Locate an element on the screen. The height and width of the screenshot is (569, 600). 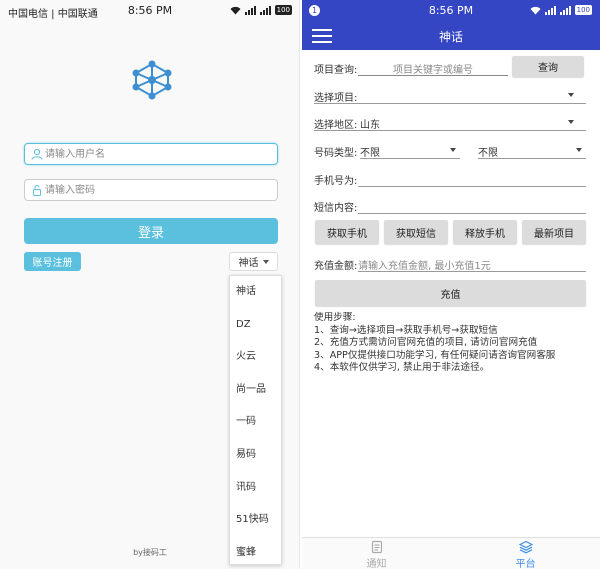
recharge-row: 充值金额: 请输入充值金额, 最小充值1元 is located at coordinates (450, 265).